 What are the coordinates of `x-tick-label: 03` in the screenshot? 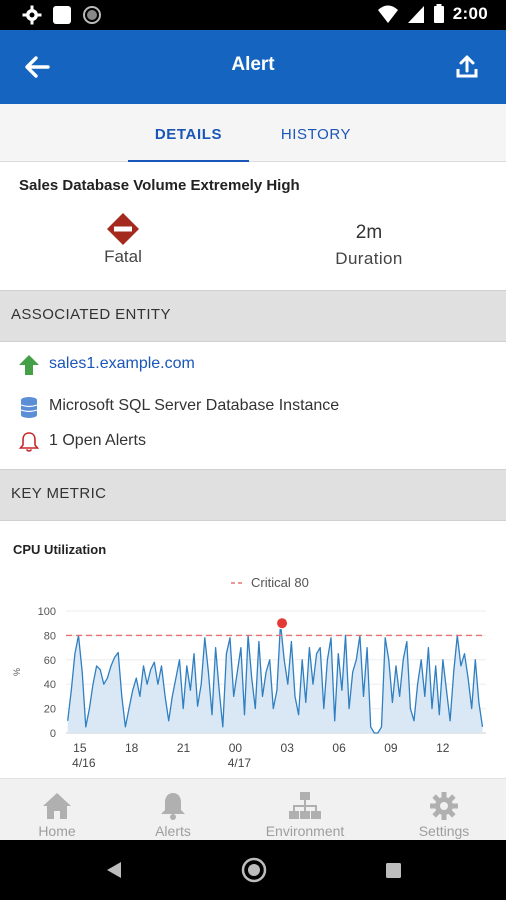 It's located at (288, 748).